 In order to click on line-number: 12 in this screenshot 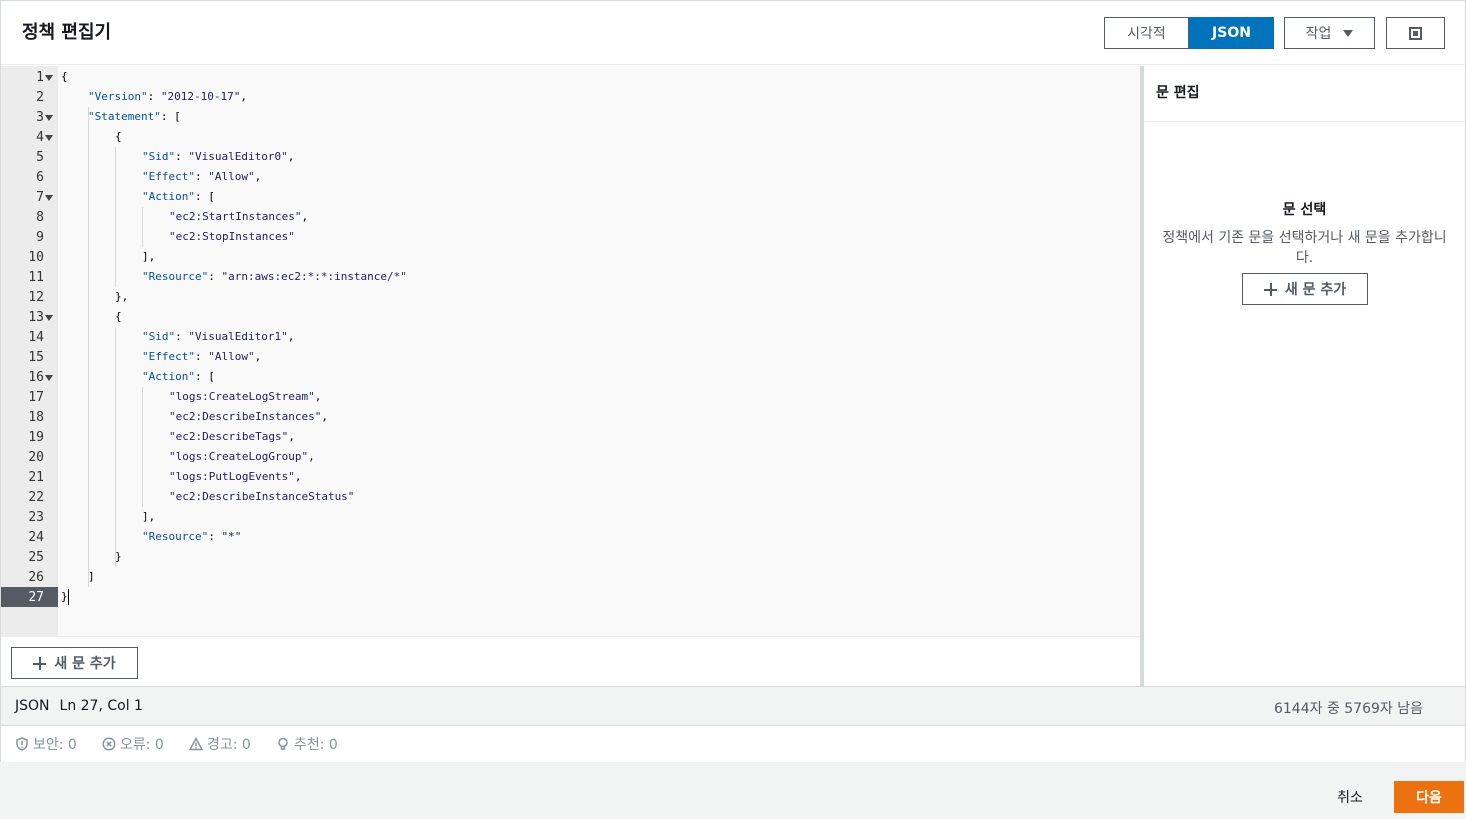, I will do `click(36, 297)`.